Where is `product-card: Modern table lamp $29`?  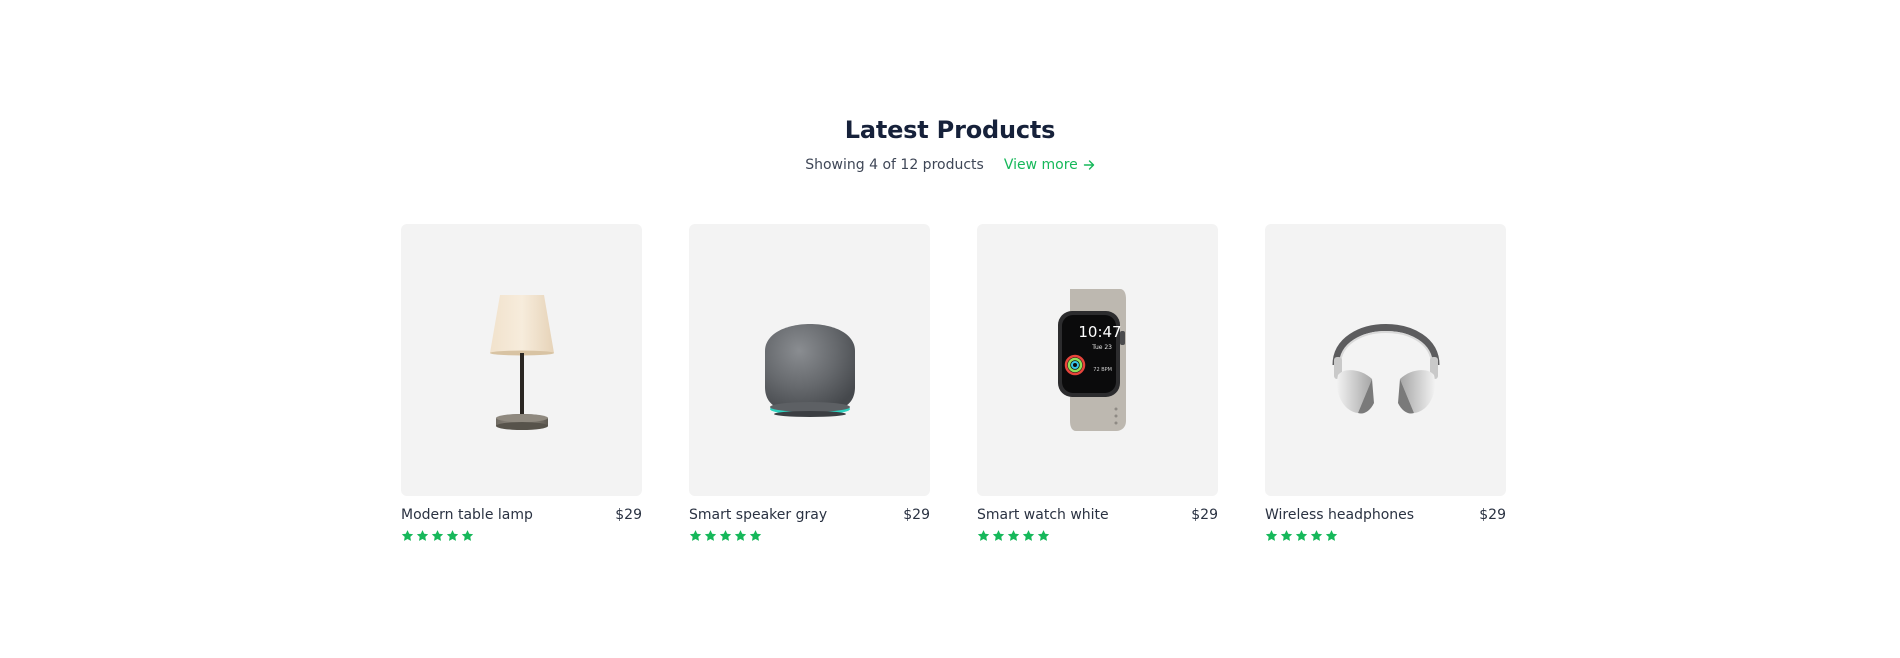 product-card: Modern table lamp $29 is located at coordinates (521, 383).